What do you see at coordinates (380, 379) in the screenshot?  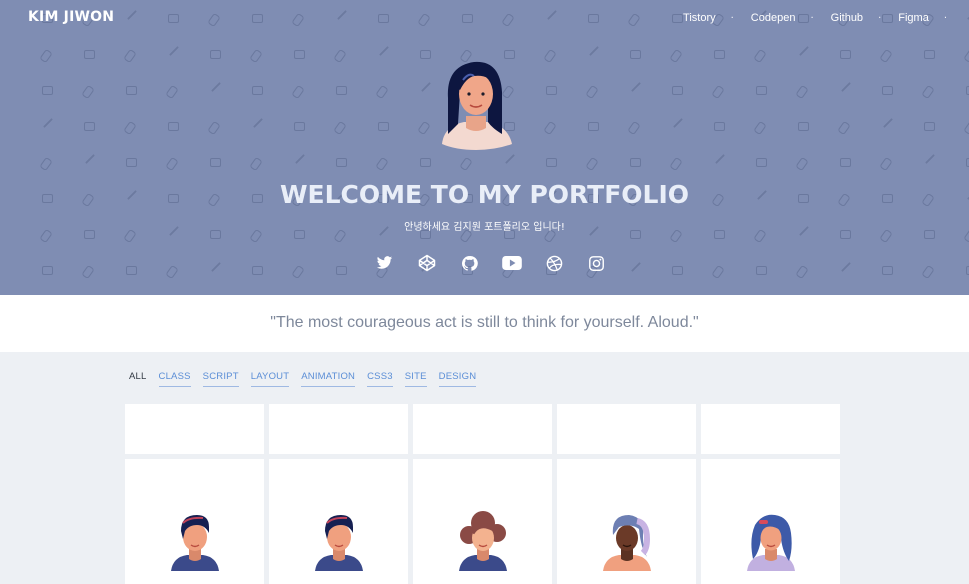 I see `filter-css3: CSS3` at bounding box center [380, 379].